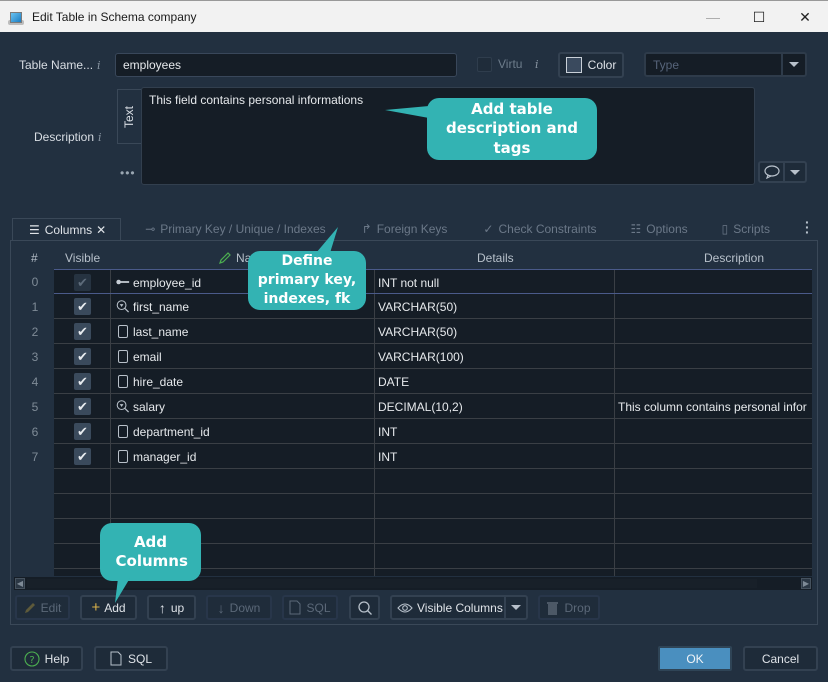 The height and width of the screenshot is (682, 828). I want to click on close-button: ✕, so click(805, 17).